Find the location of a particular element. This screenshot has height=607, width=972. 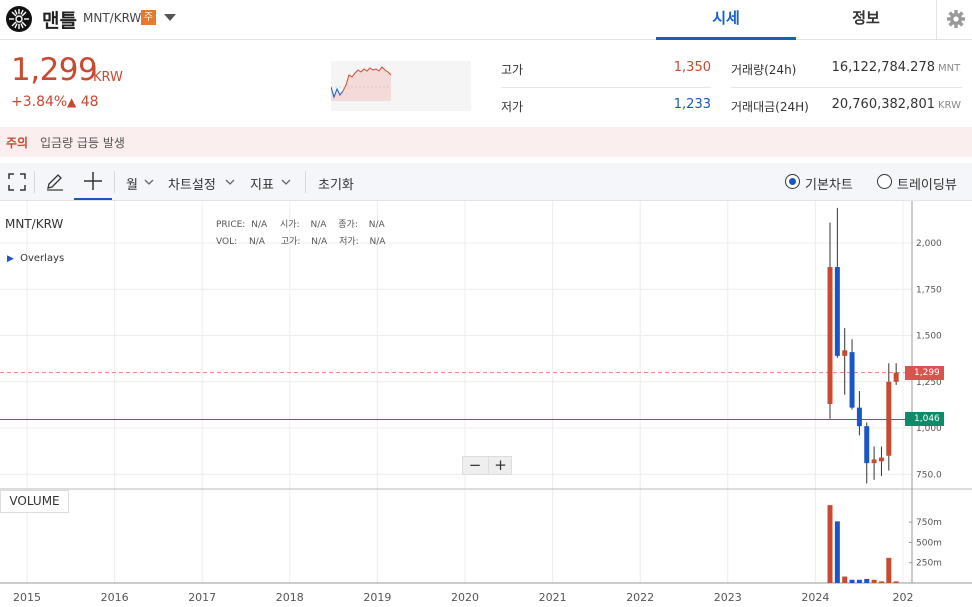

up-arrow-icon: ▲ is located at coordinates (72, 102).